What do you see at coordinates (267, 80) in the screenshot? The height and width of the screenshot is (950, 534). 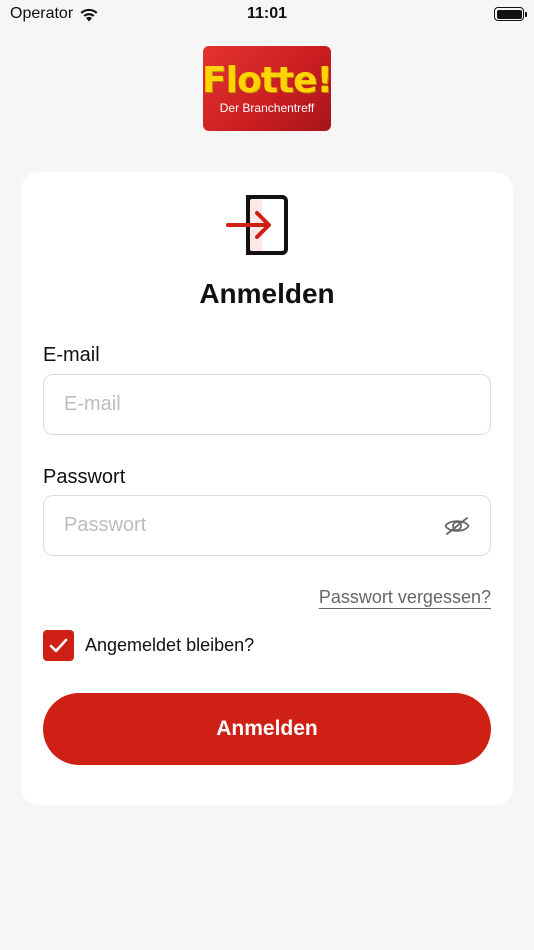 I see `logo-main-text: Flotte!` at bounding box center [267, 80].